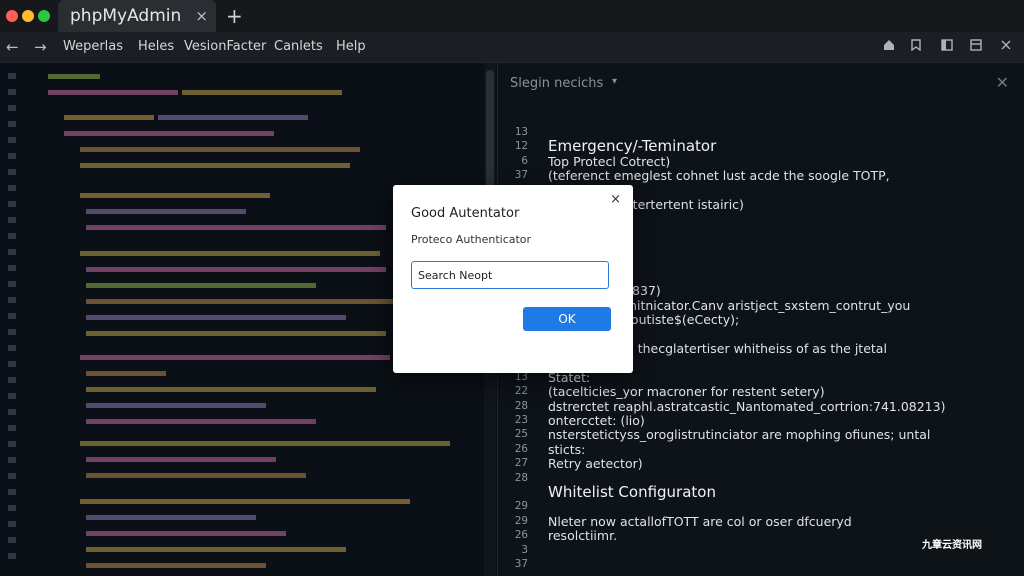  What do you see at coordinates (28, 16) in the screenshot?
I see `minimize-window-button` at bounding box center [28, 16].